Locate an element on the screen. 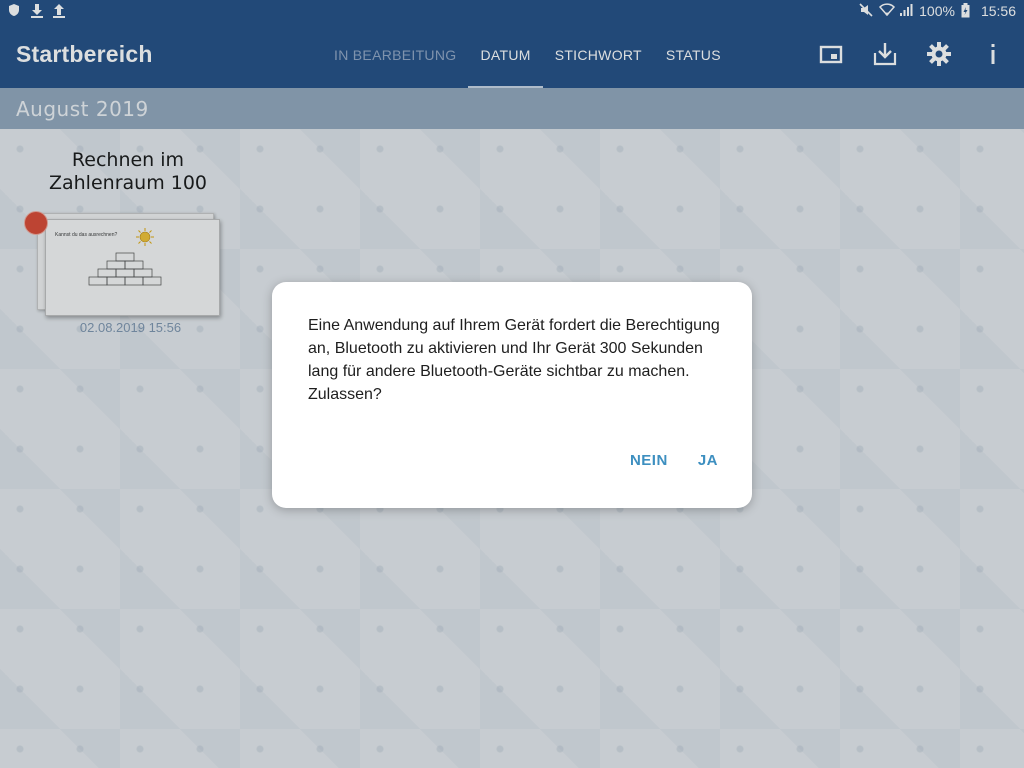  deny-button: NEIN is located at coordinates (649, 460).